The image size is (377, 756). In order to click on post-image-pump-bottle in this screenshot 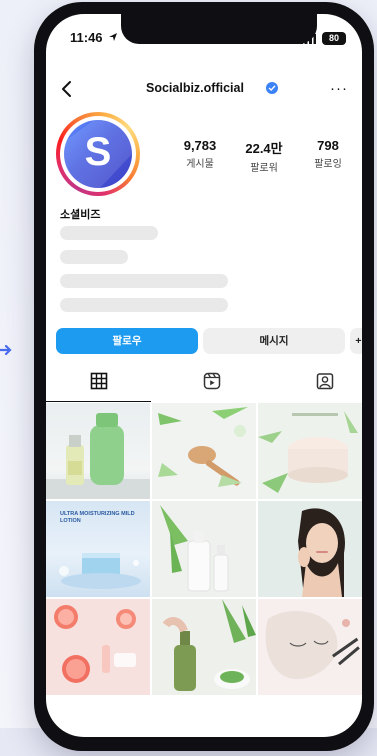, I will do `click(209, 645)`.